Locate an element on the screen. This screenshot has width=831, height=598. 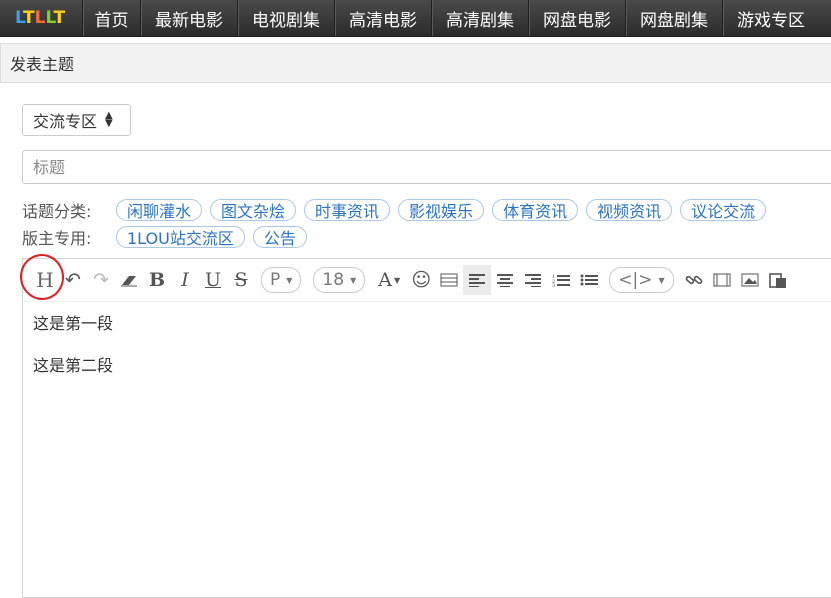
topic-tag: 时事资讯 is located at coordinates (347, 210).